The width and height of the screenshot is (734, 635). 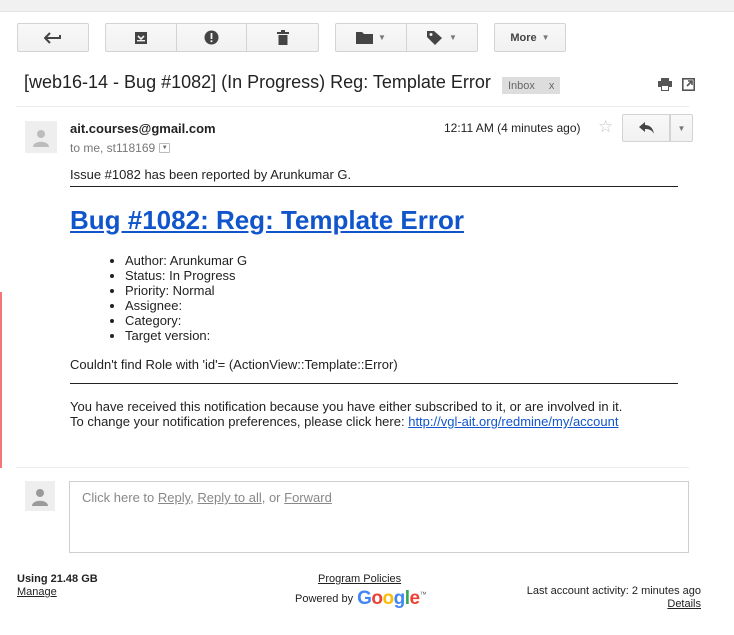 What do you see at coordinates (186, 335) in the screenshot?
I see `attribute-target-version: Target version:` at bounding box center [186, 335].